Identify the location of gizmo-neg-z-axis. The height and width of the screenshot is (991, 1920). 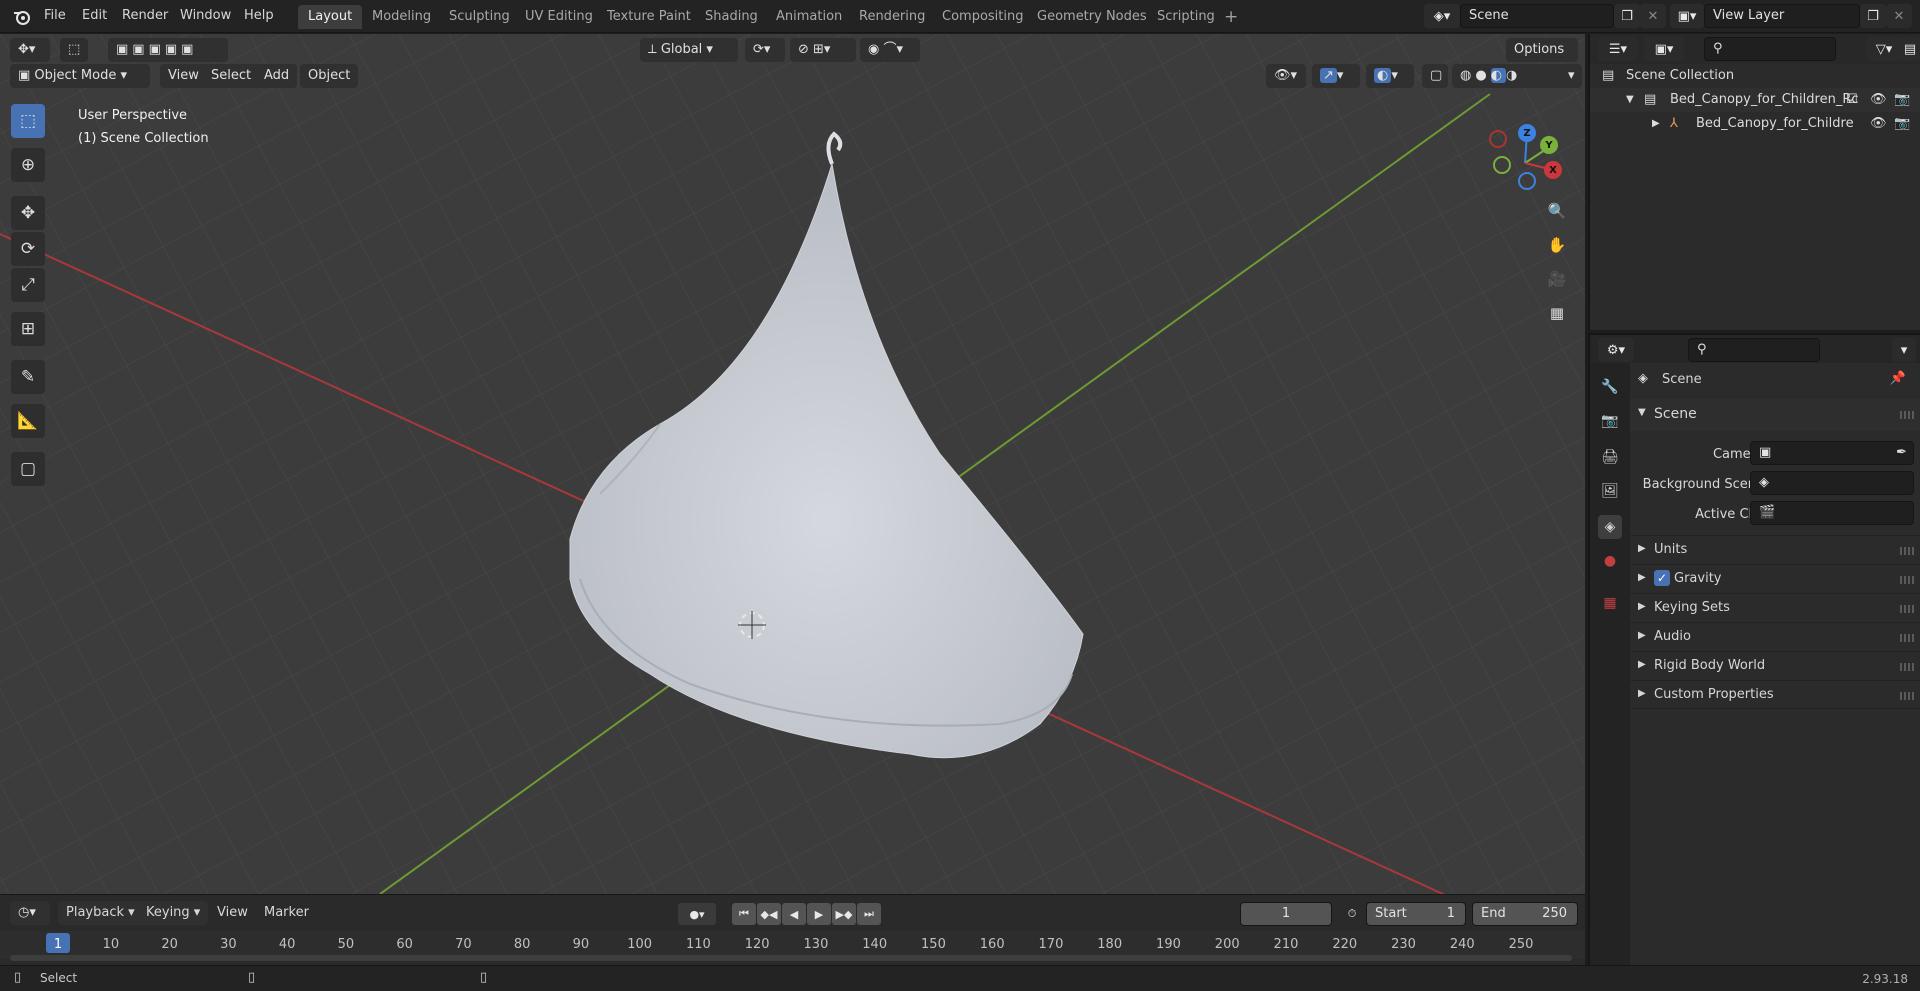
(1527, 181).